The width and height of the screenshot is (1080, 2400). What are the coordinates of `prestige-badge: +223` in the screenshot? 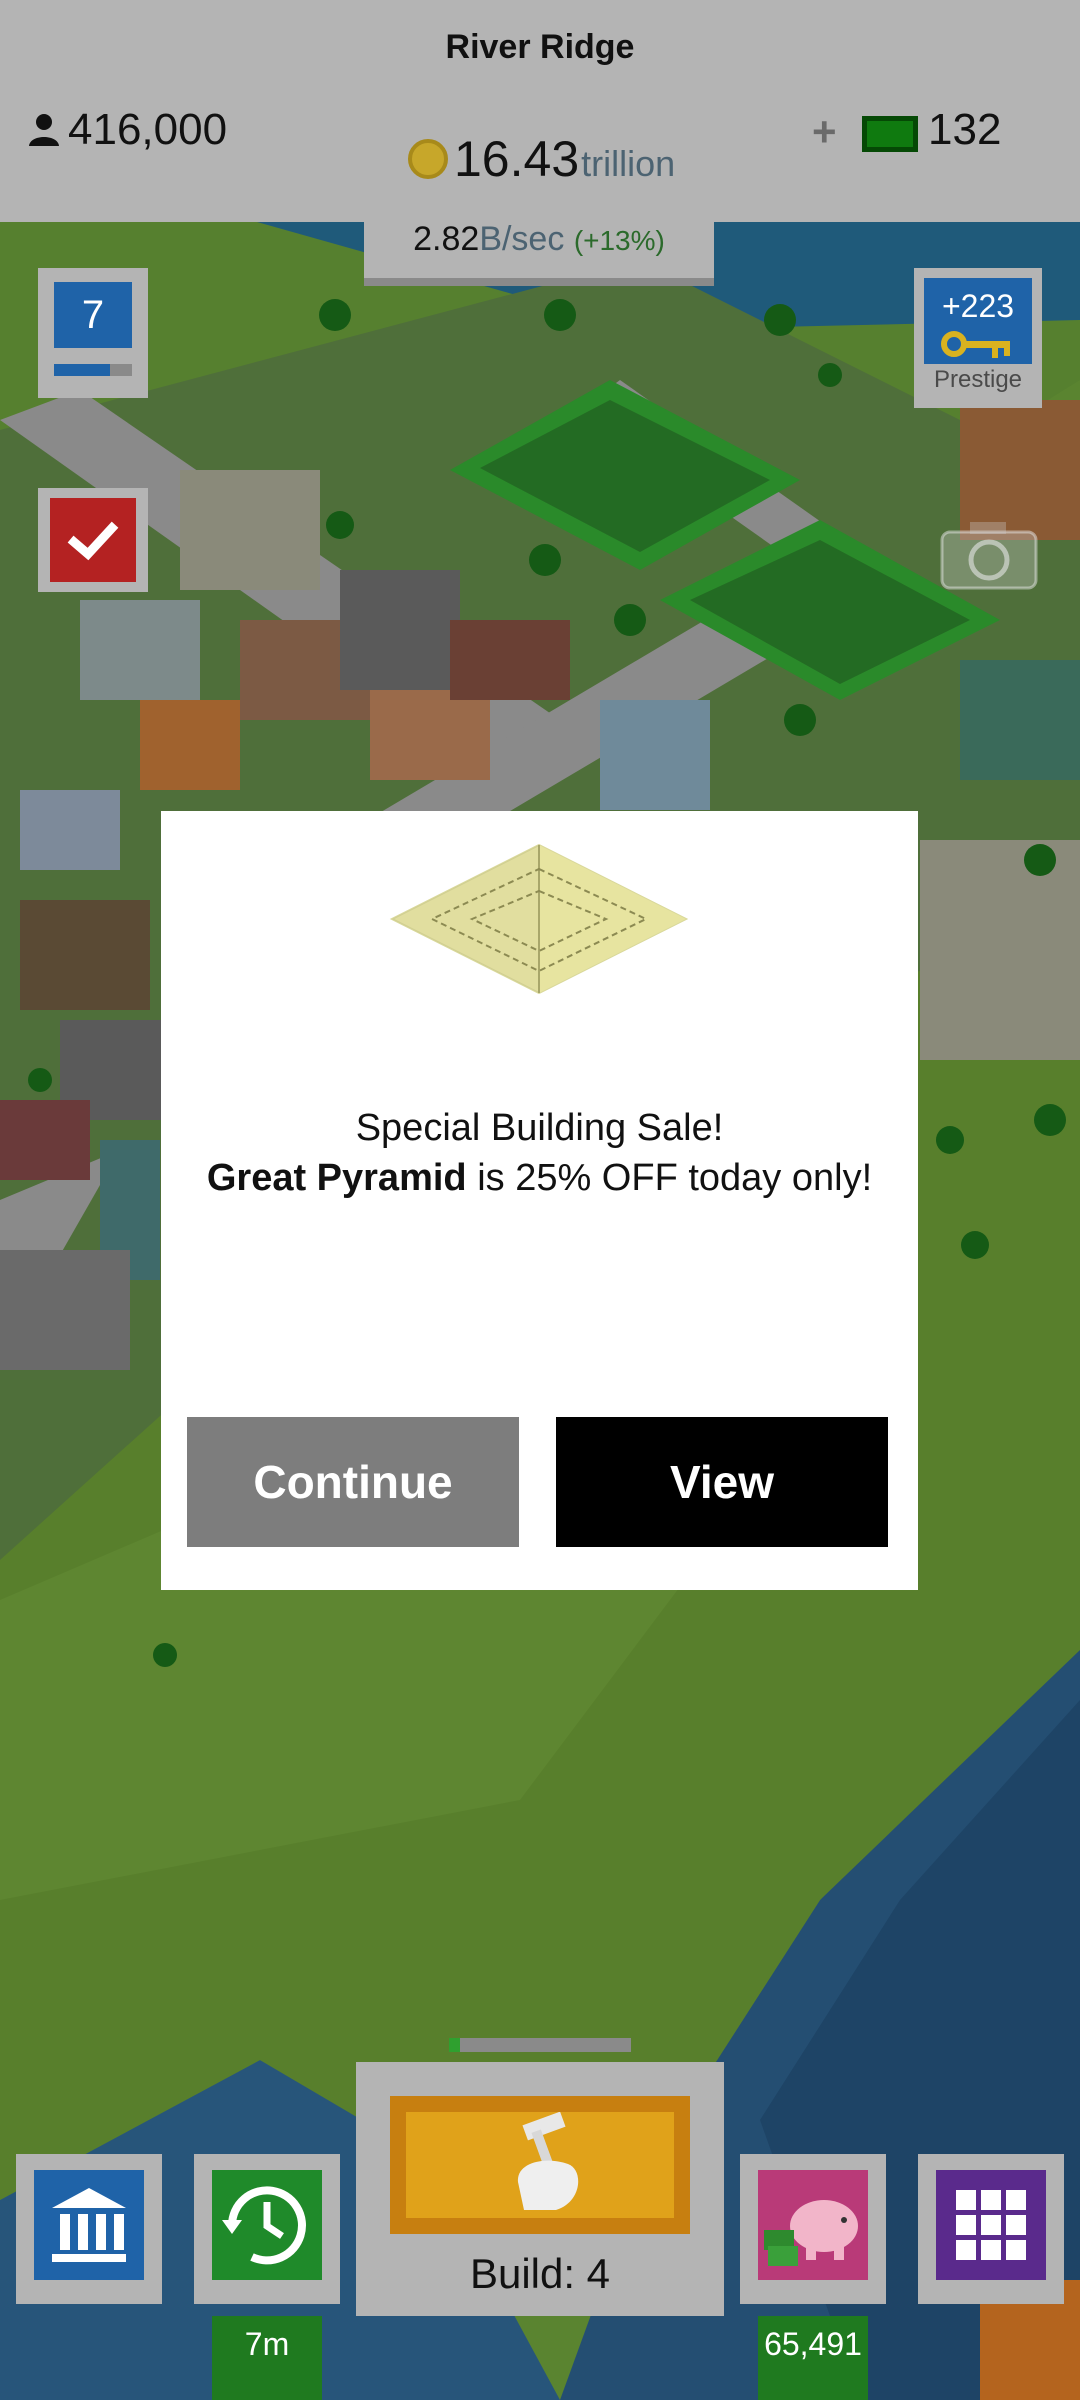 It's located at (978, 321).